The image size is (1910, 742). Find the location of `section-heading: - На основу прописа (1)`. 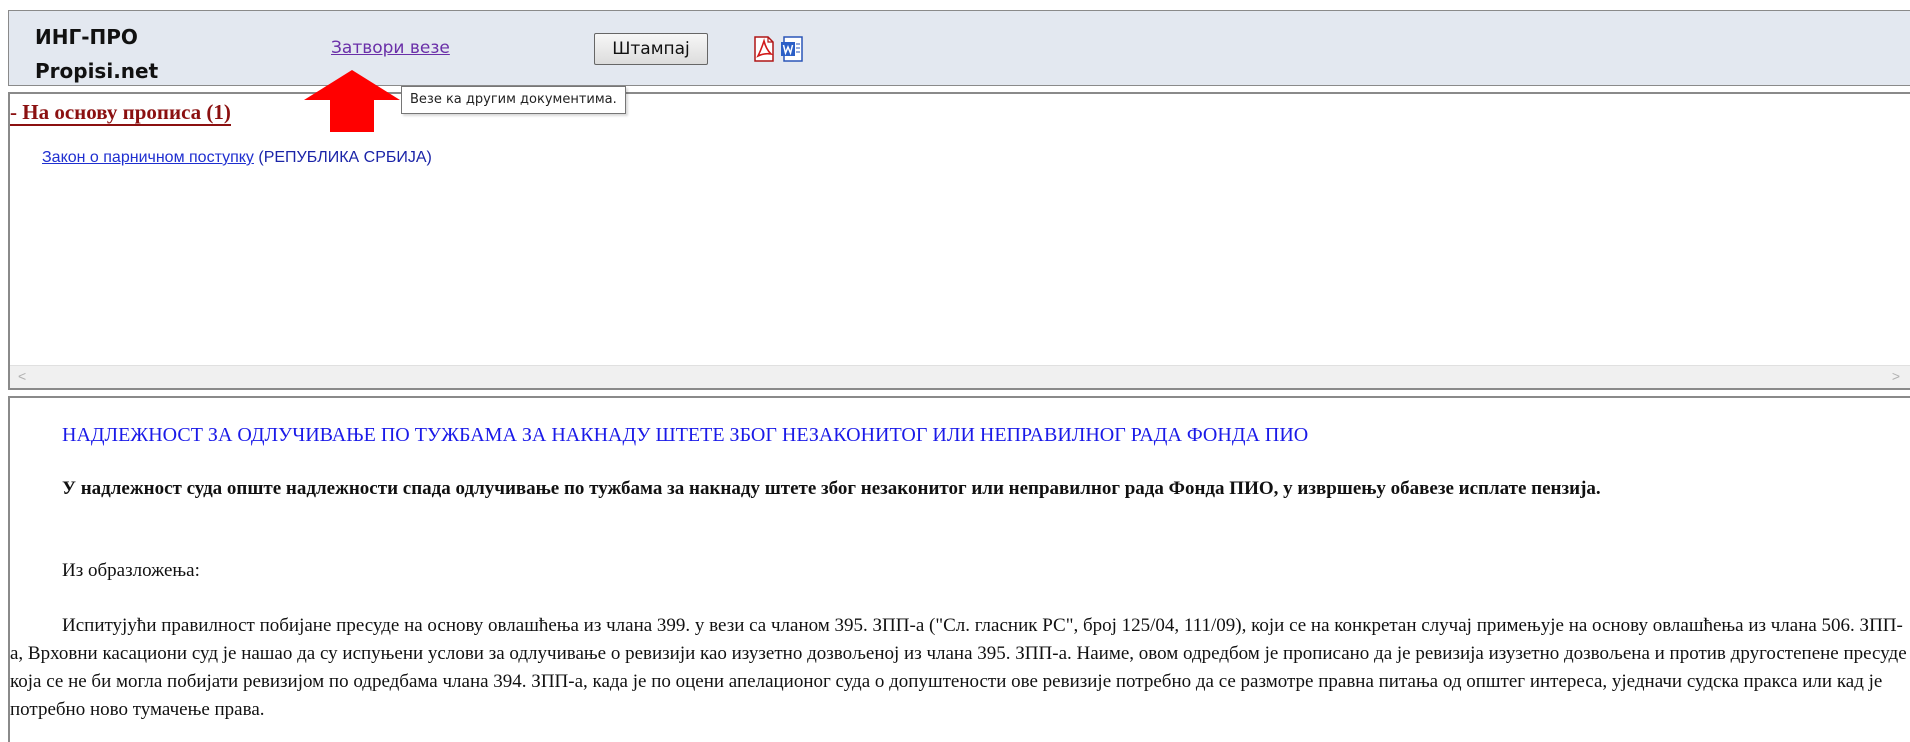

section-heading: - На основу прописа (1) is located at coordinates (120, 113).